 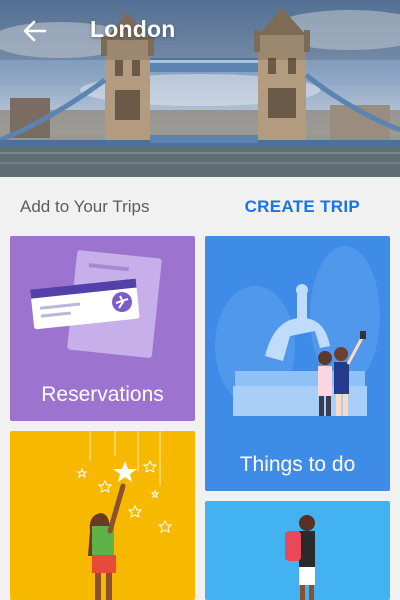 I want to click on page-title: London, so click(x=133, y=29).